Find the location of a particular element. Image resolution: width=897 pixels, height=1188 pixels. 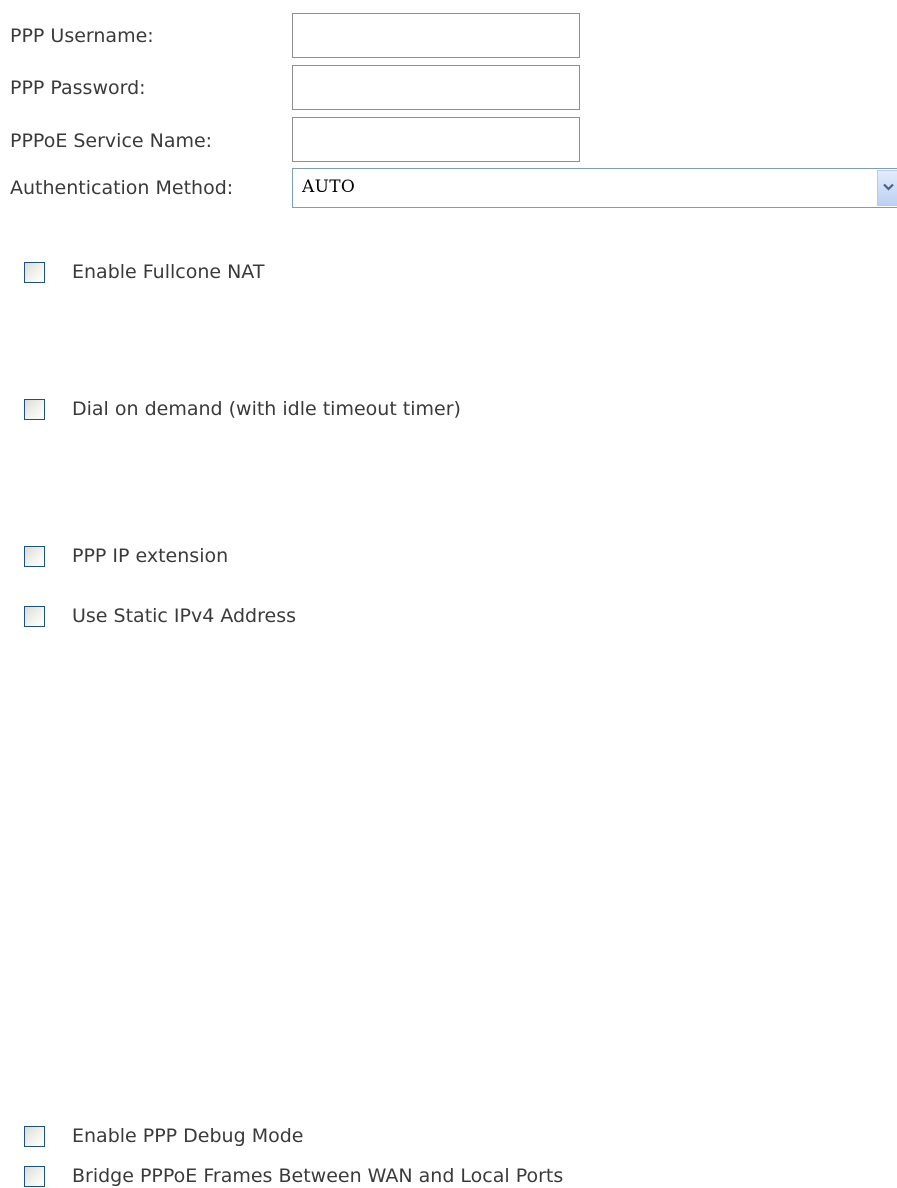

fullcone-nat-checkbox is located at coordinates (34, 272).